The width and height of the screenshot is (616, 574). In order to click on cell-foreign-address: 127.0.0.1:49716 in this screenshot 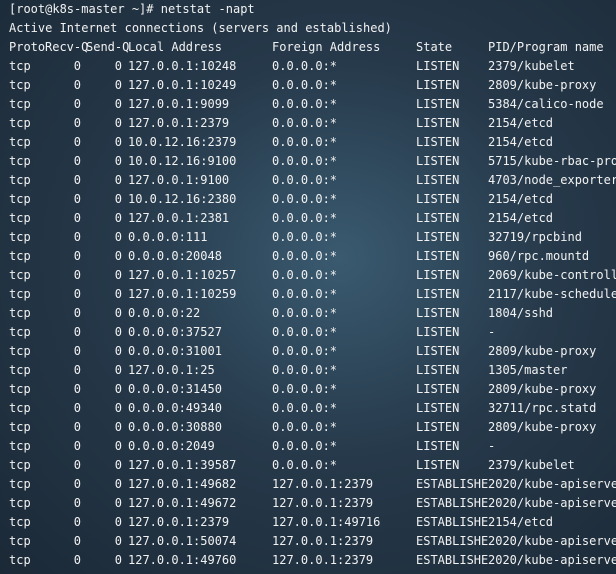, I will do `click(326, 522)`.